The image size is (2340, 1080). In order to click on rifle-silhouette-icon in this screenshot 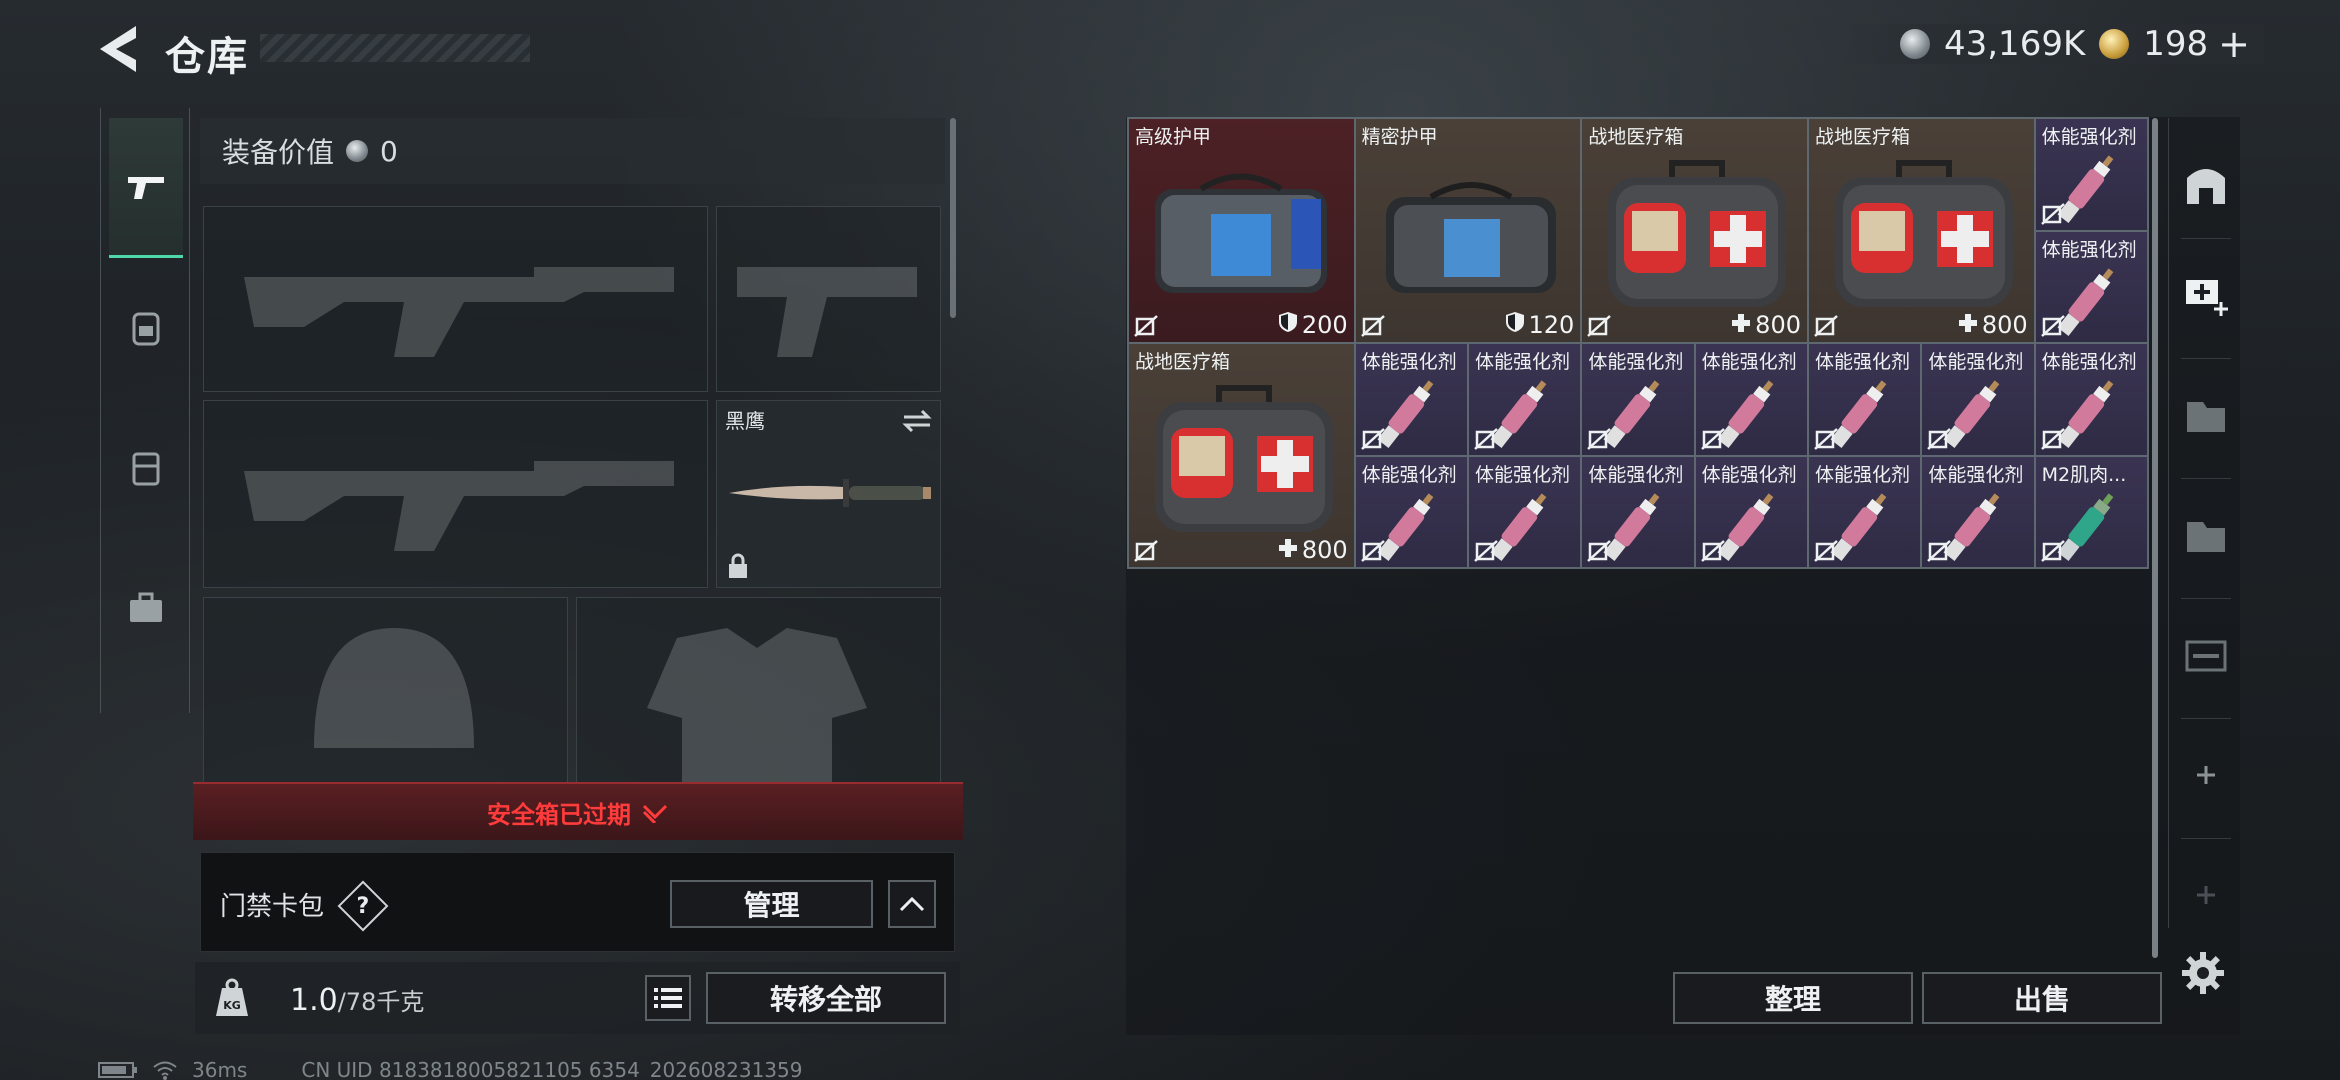, I will do `click(459, 312)`.